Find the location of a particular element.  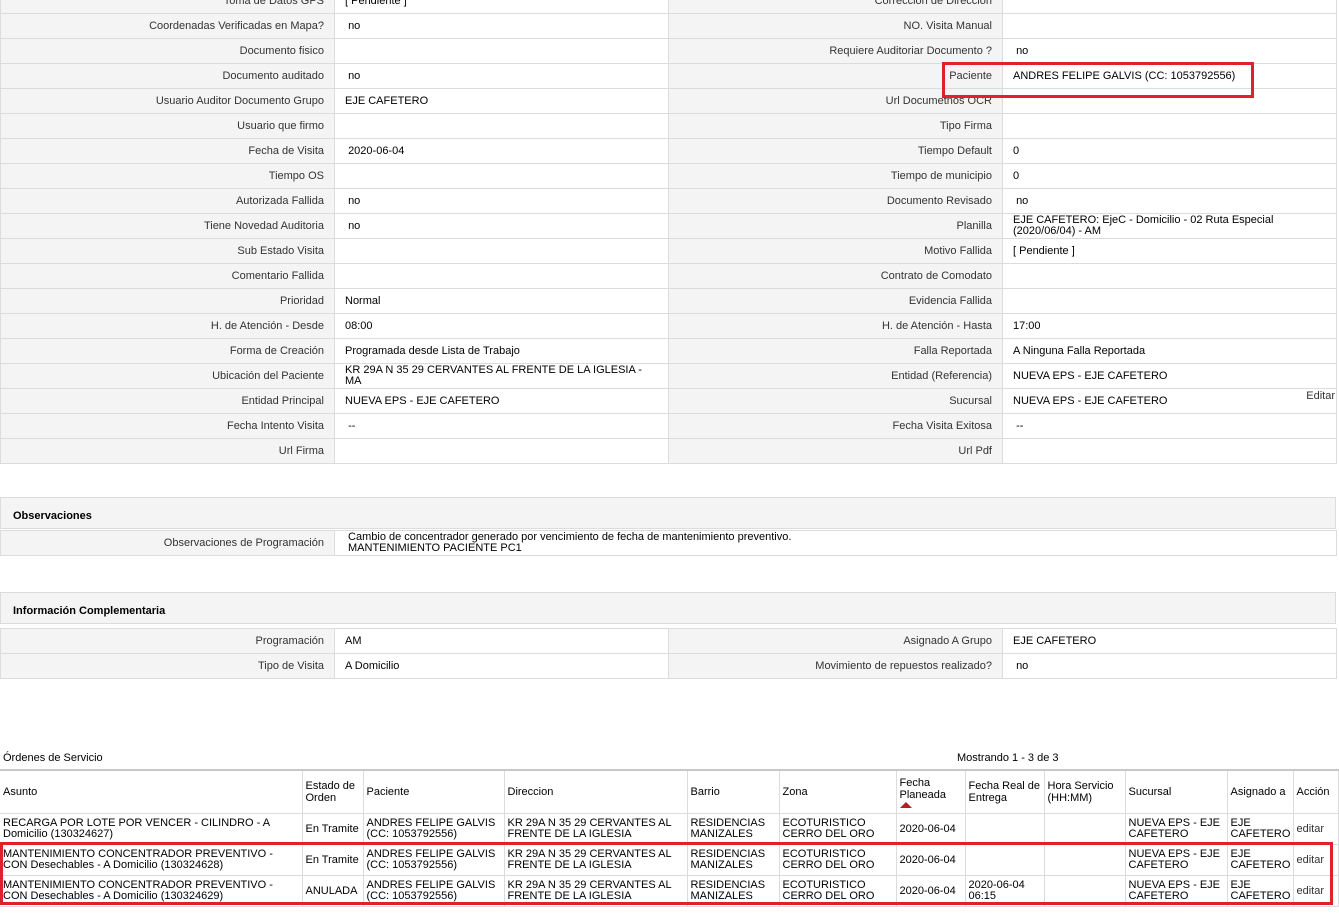

documento-auditado-label: Documento auditado is located at coordinates (167, 76).